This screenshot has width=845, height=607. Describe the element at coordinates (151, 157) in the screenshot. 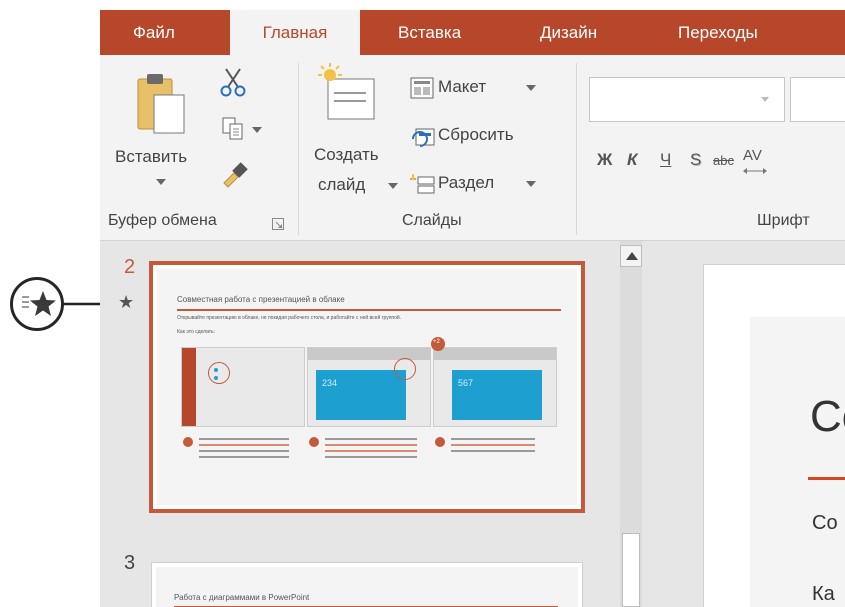

I see `paste-button: Вставить` at that location.